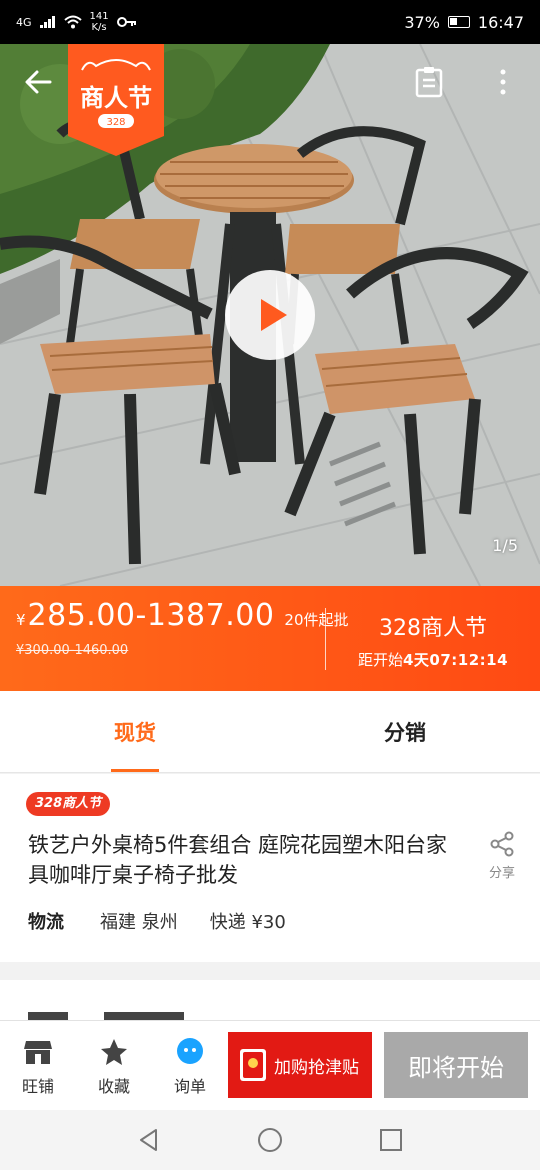 Image resolution: width=540 pixels, height=1170 pixels. Describe the element at coordinates (500, 22) in the screenshot. I see `clock: 16:47` at that location.